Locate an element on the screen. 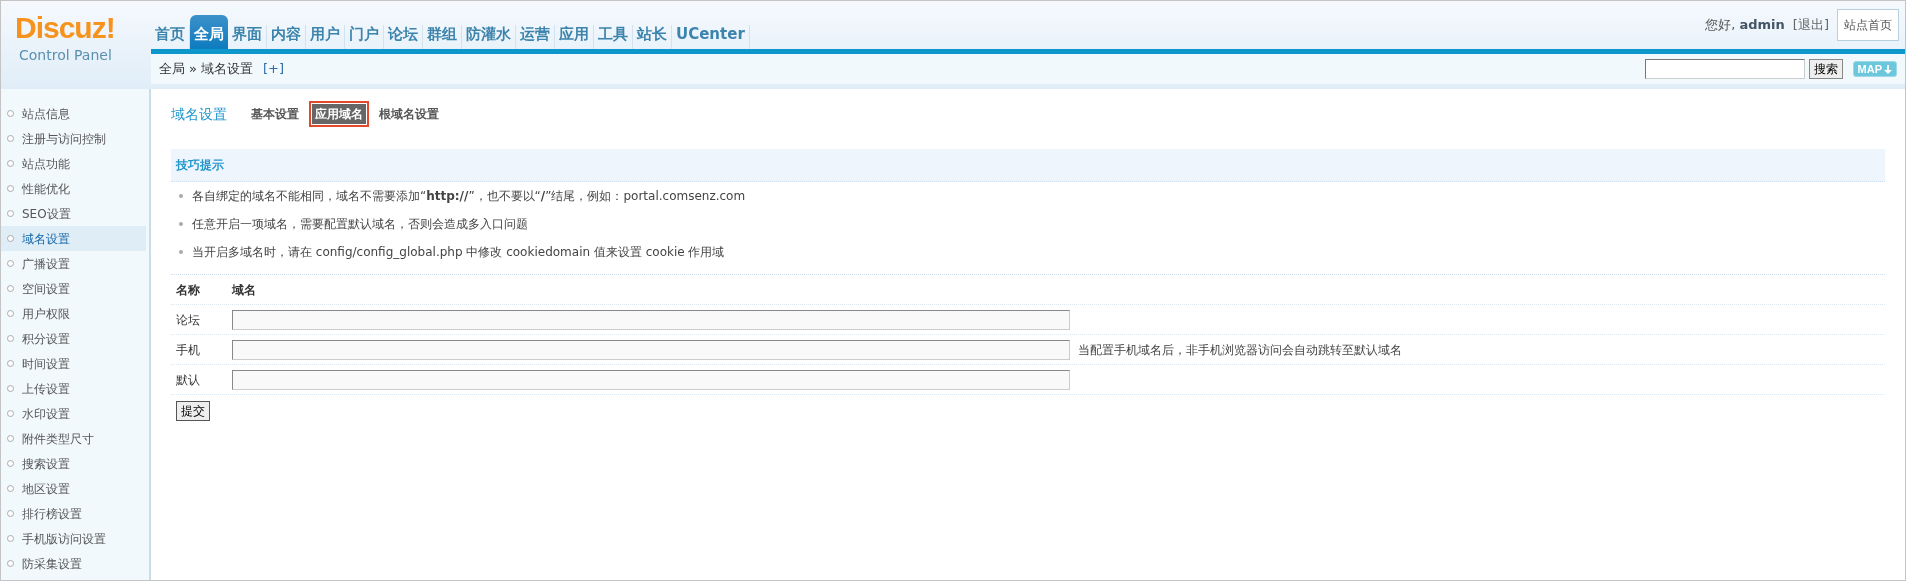 The image size is (1906, 581). sidebar-item: 防采集设置 is located at coordinates (73, 563).